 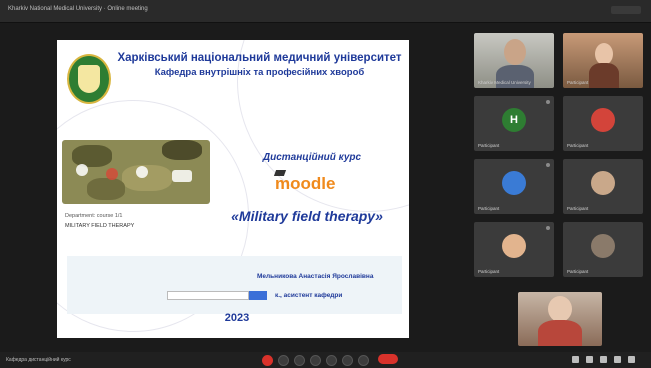 I want to click on course-title: «Military field therapy», so click(x=307, y=216).